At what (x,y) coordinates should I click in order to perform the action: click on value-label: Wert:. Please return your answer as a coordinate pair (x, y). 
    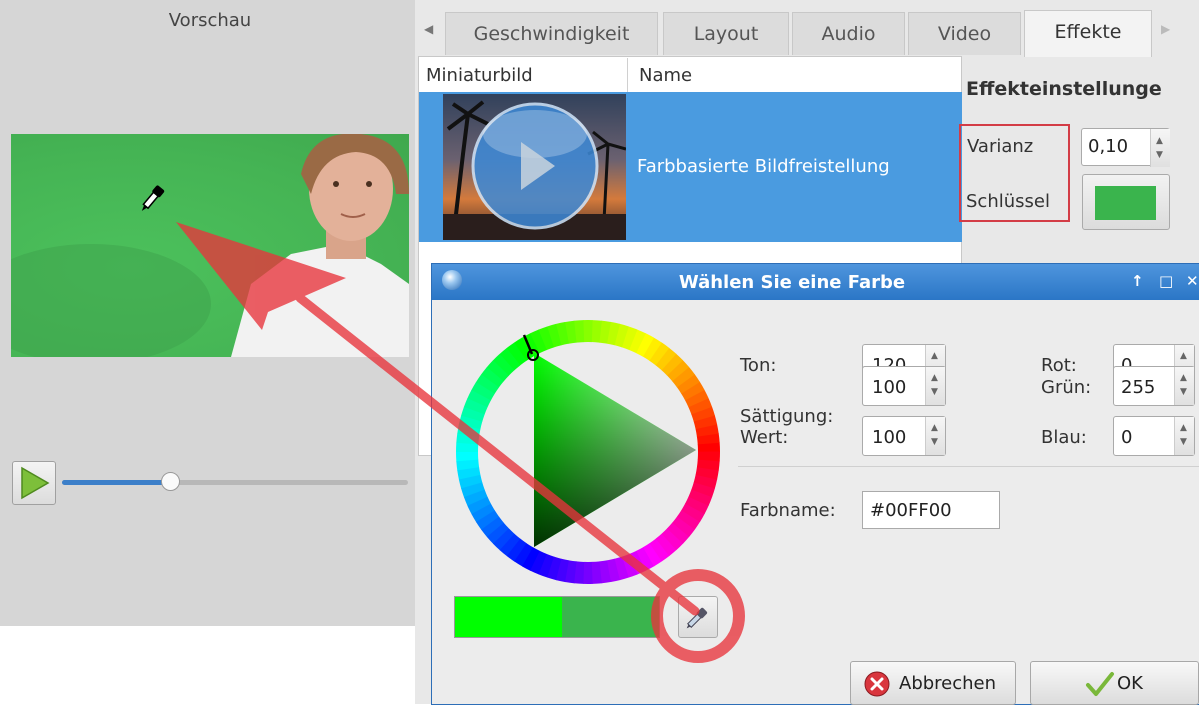
    Looking at the image, I should click on (764, 437).